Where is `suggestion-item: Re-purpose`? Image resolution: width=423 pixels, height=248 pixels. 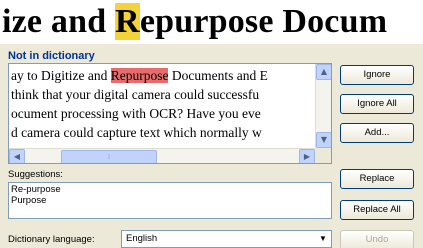
suggestion-item: Re-purpose is located at coordinates (170, 189).